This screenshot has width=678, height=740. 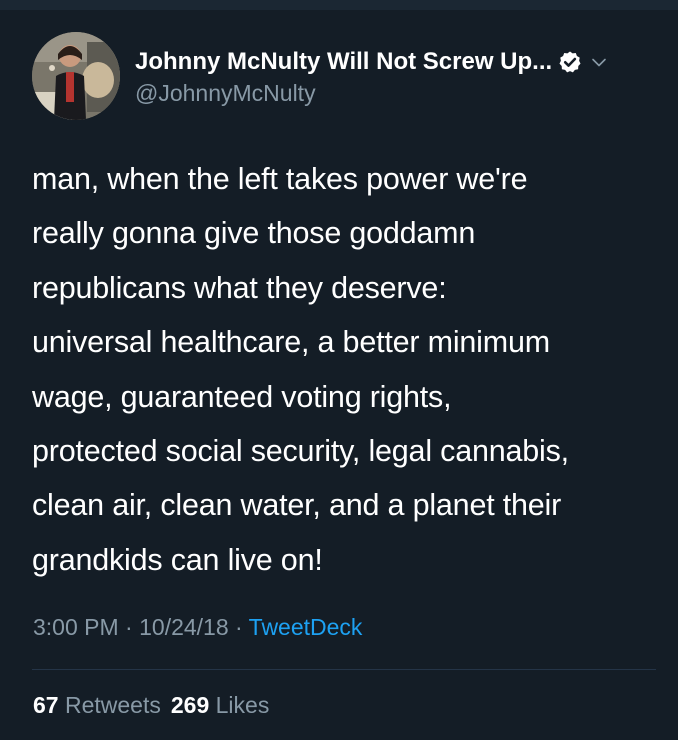 I want to click on retweets-count: 67, so click(x=46, y=705).